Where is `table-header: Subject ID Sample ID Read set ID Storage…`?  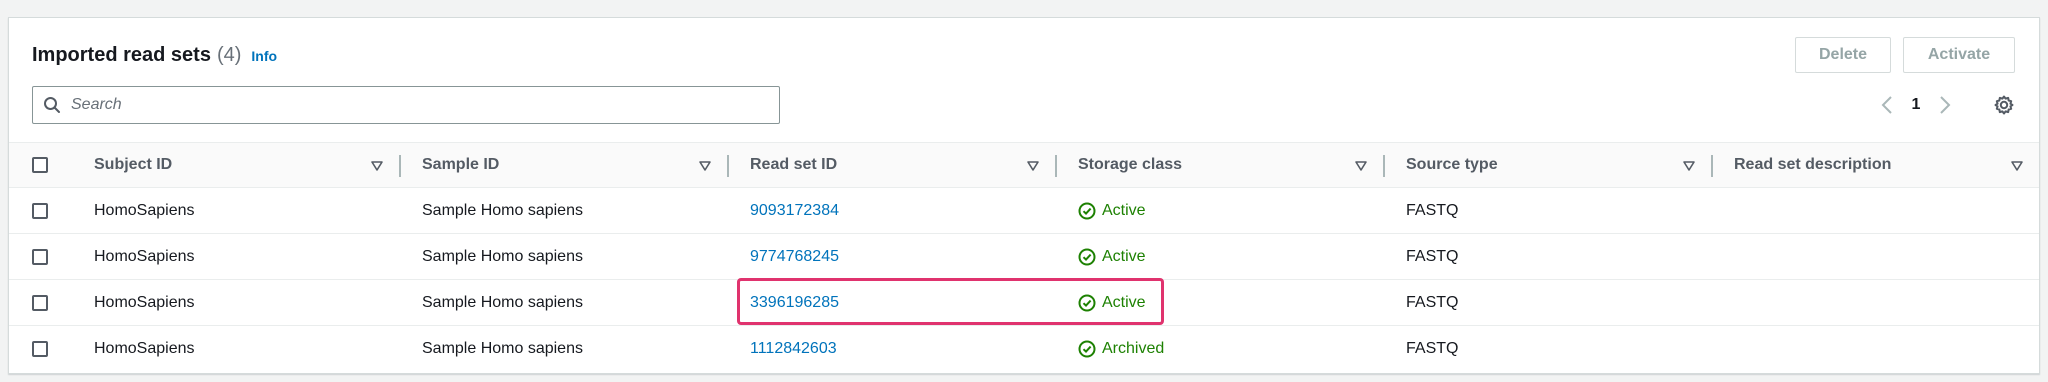 table-header: Subject ID Sample ID Read set ID Storage… is located at coordinates (1024, 165).